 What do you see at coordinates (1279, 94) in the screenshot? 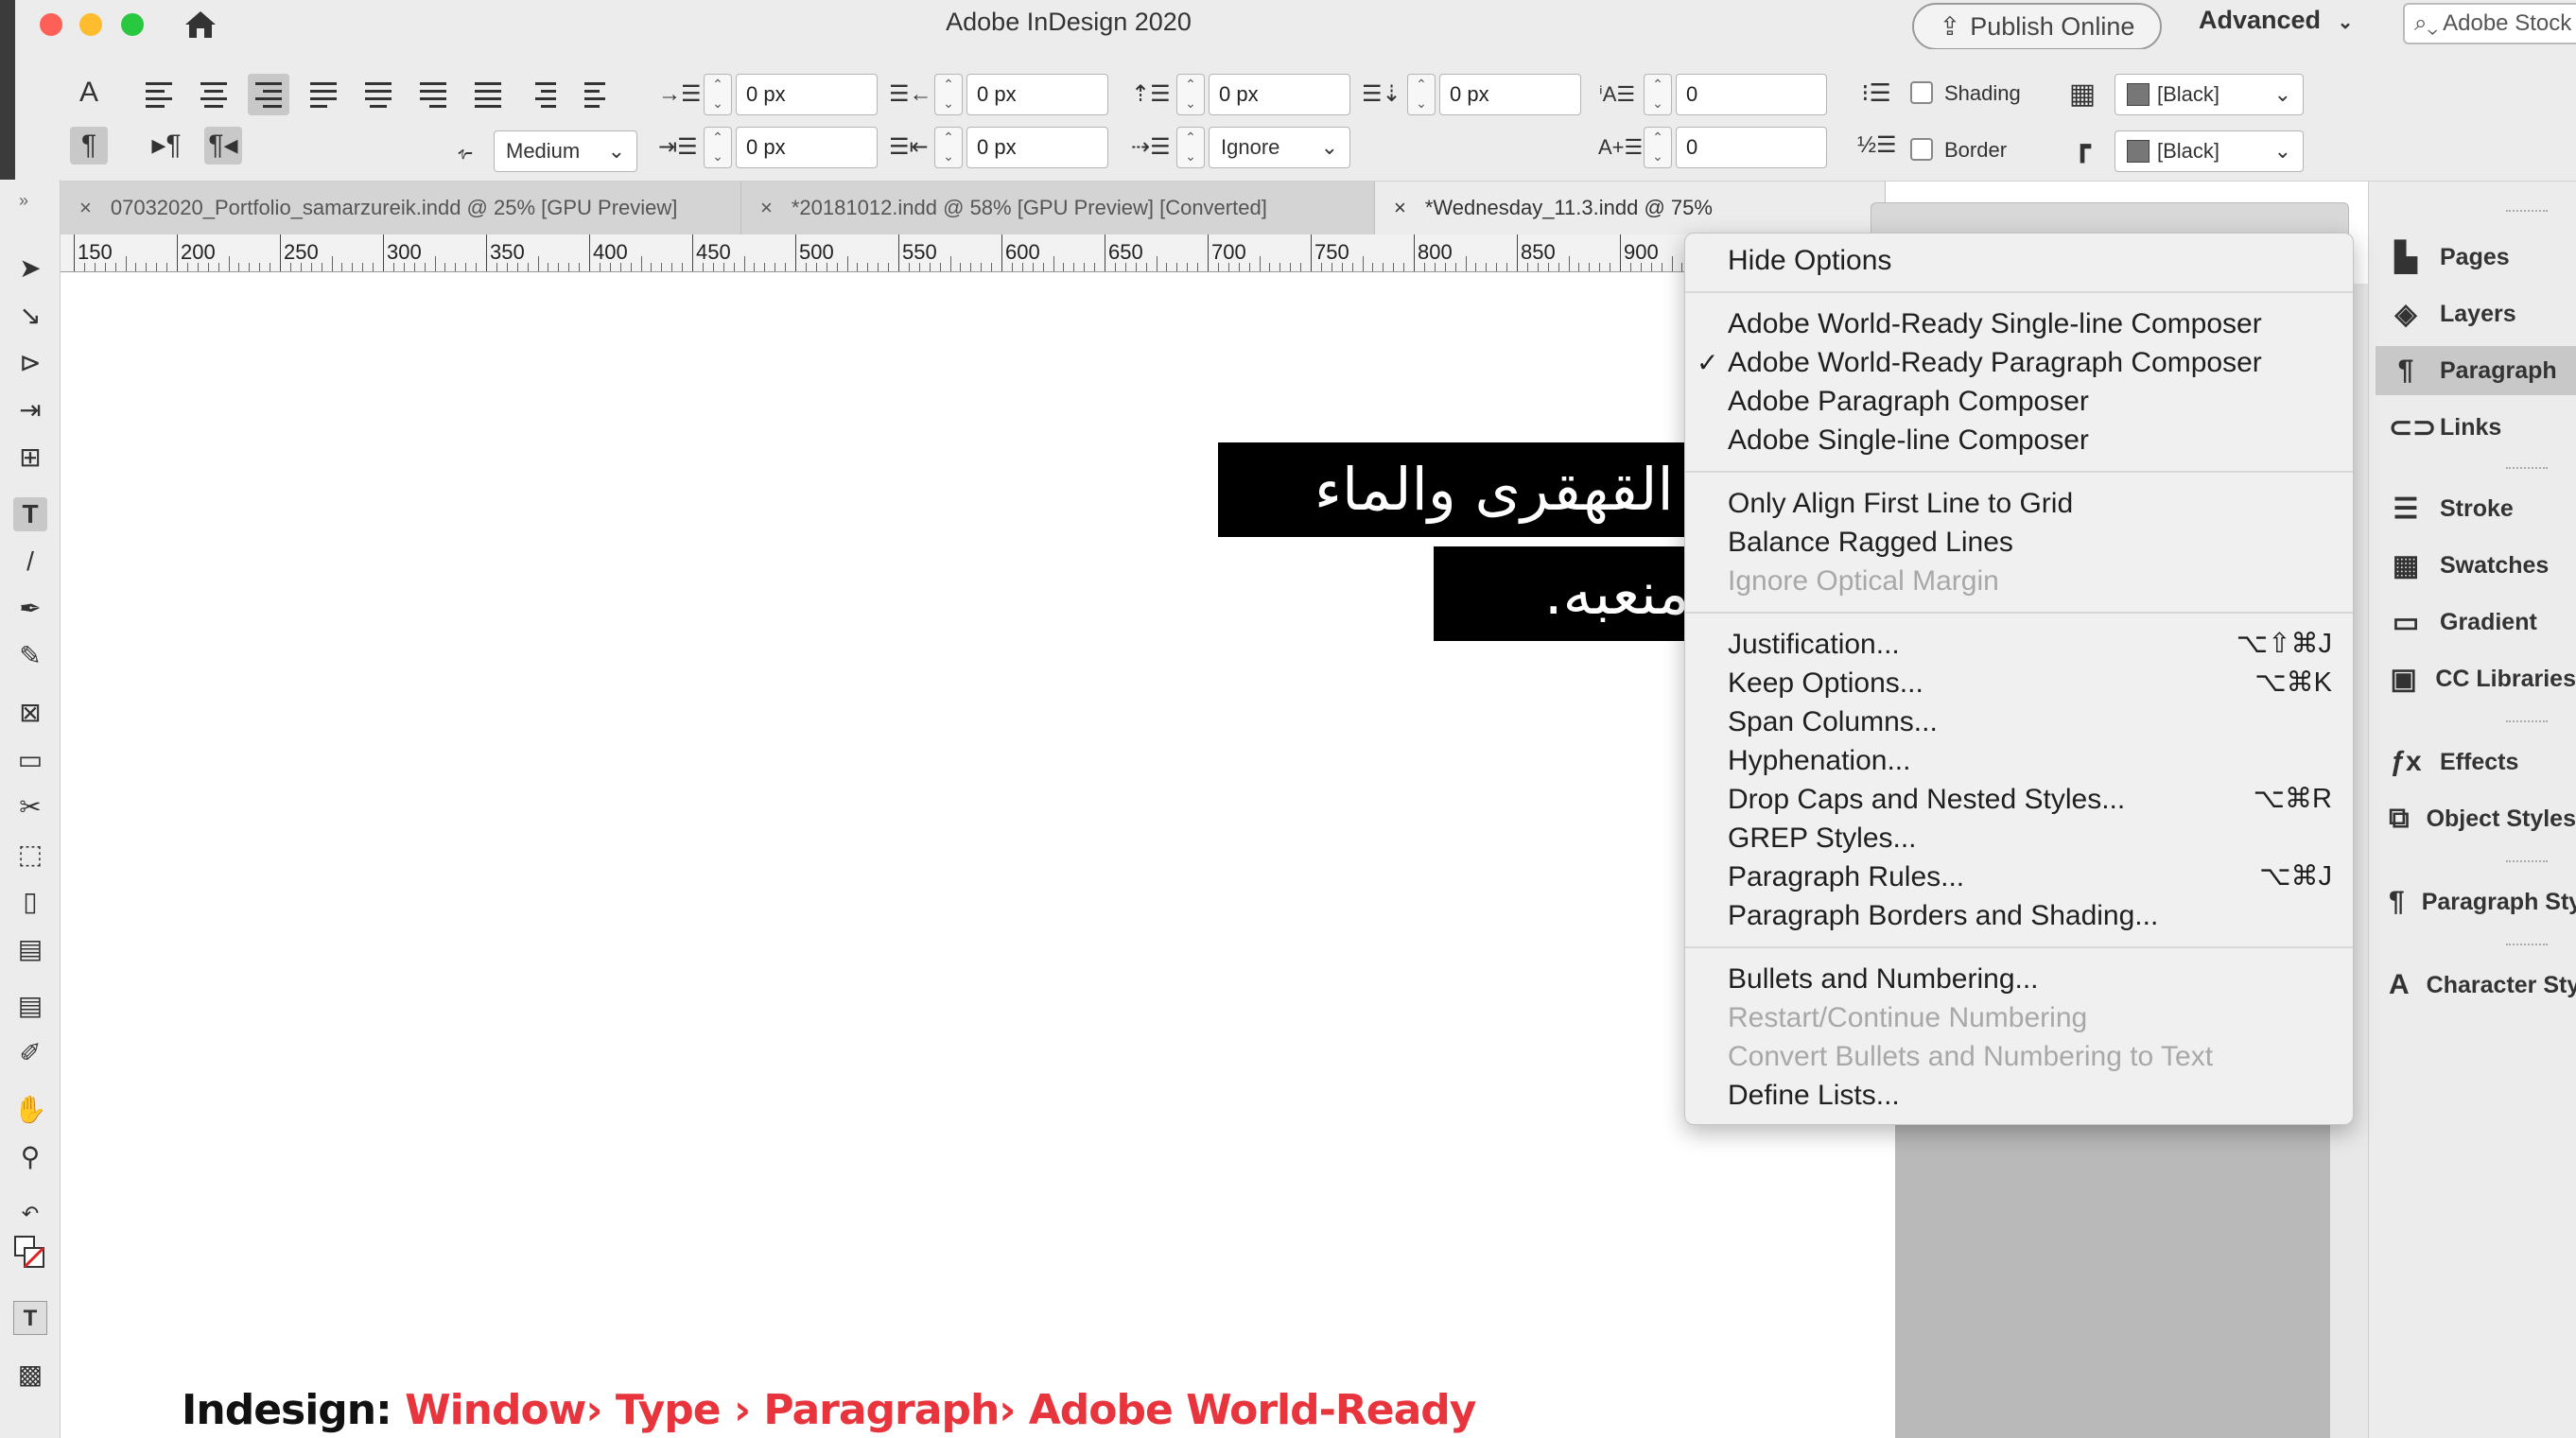
I see `space-before-field: 0 px` at bounding box center [1279, 94].